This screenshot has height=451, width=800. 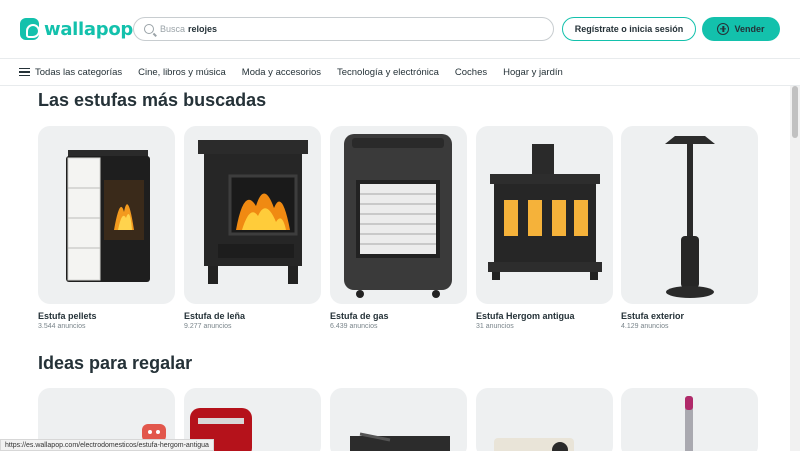 I want to click on search-suggested-term: relojes, so click(x=203, y=29).